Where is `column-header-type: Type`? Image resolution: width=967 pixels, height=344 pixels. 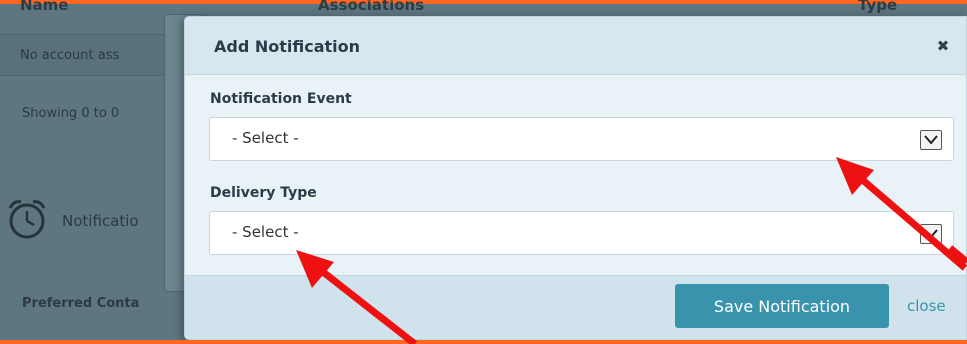 column-header-type: Type is located at coordinates (878, 7).